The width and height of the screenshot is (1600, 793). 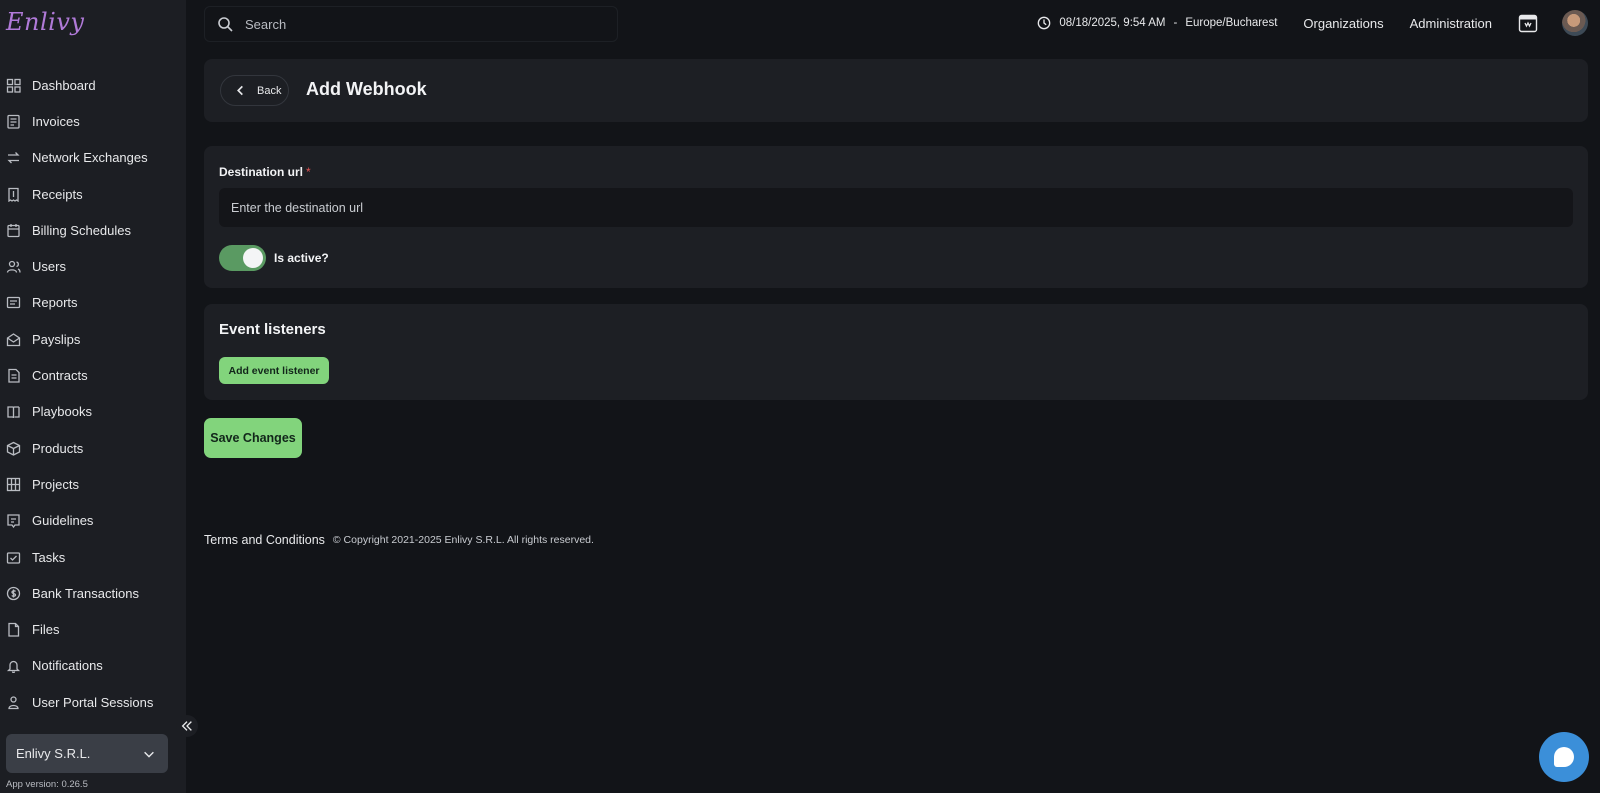 I want to click on contract-icon, so click(x=13, y=375).